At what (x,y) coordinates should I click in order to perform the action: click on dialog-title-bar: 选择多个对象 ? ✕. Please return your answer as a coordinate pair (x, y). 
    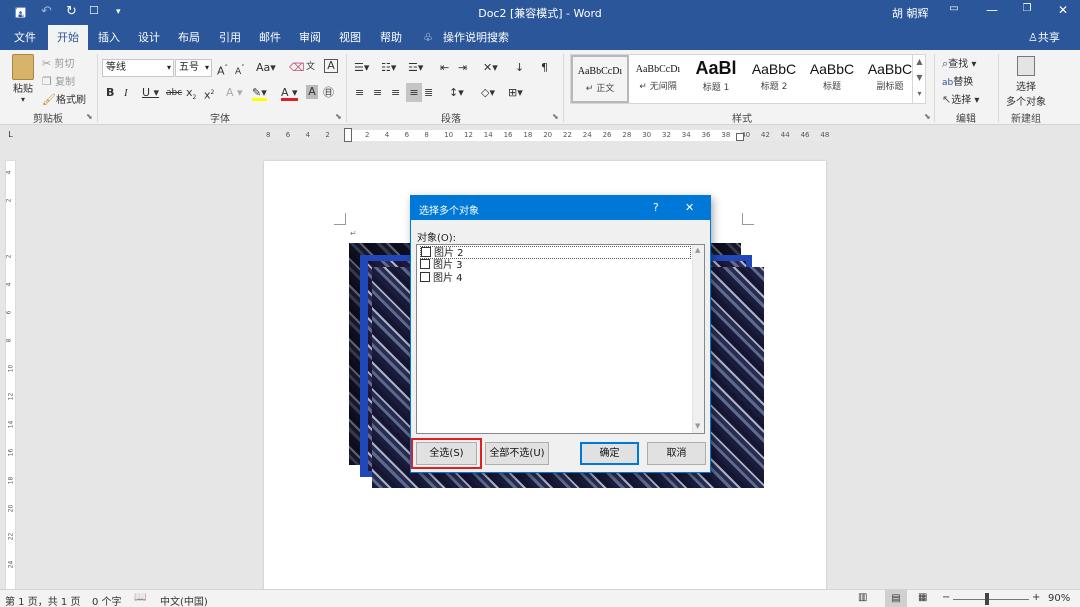
    Looking at the image, I should click on (560, 208).